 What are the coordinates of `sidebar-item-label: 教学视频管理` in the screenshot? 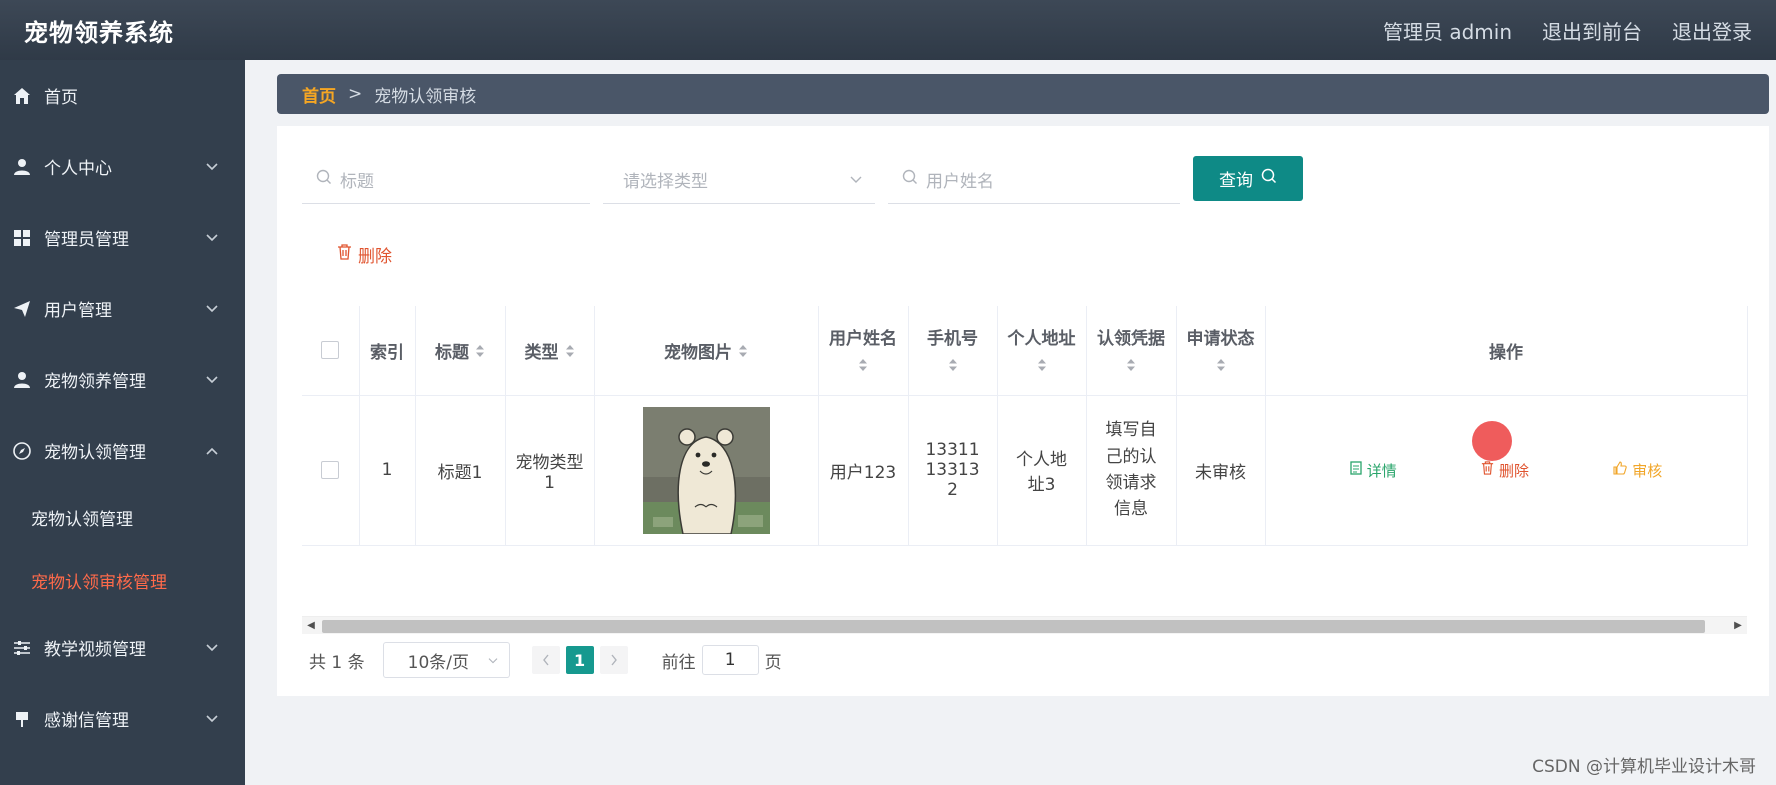 It's located at (95, 650).